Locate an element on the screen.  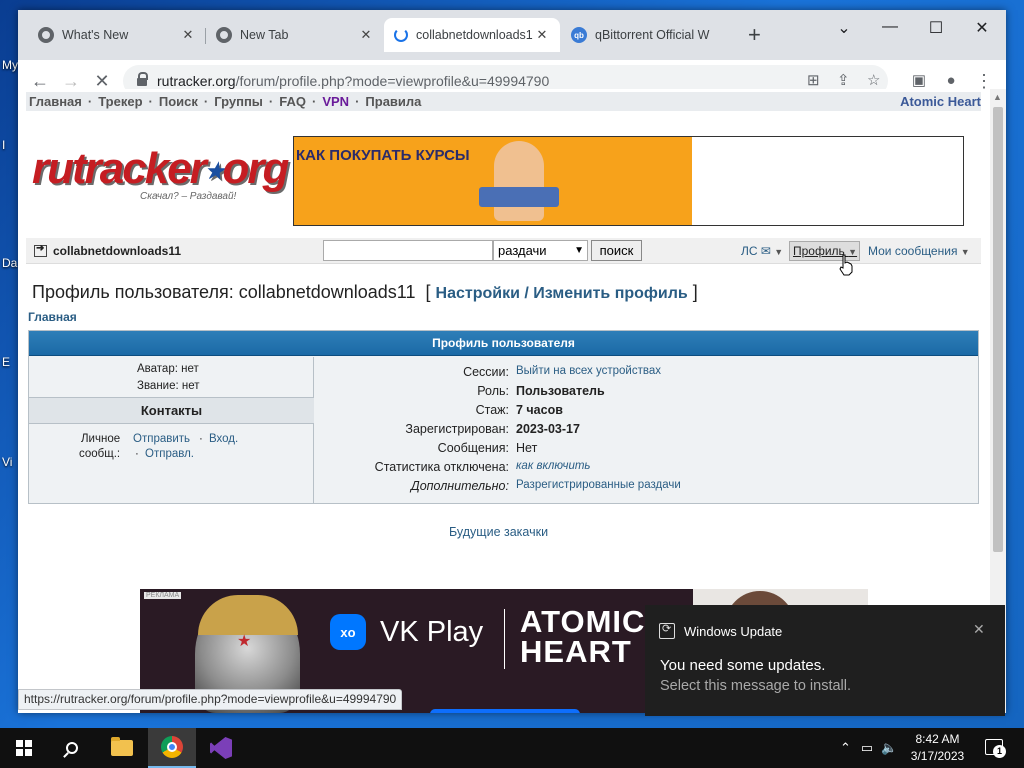
nav-atomic-heart: Atomic Heart is located at coordinates (940, 101).